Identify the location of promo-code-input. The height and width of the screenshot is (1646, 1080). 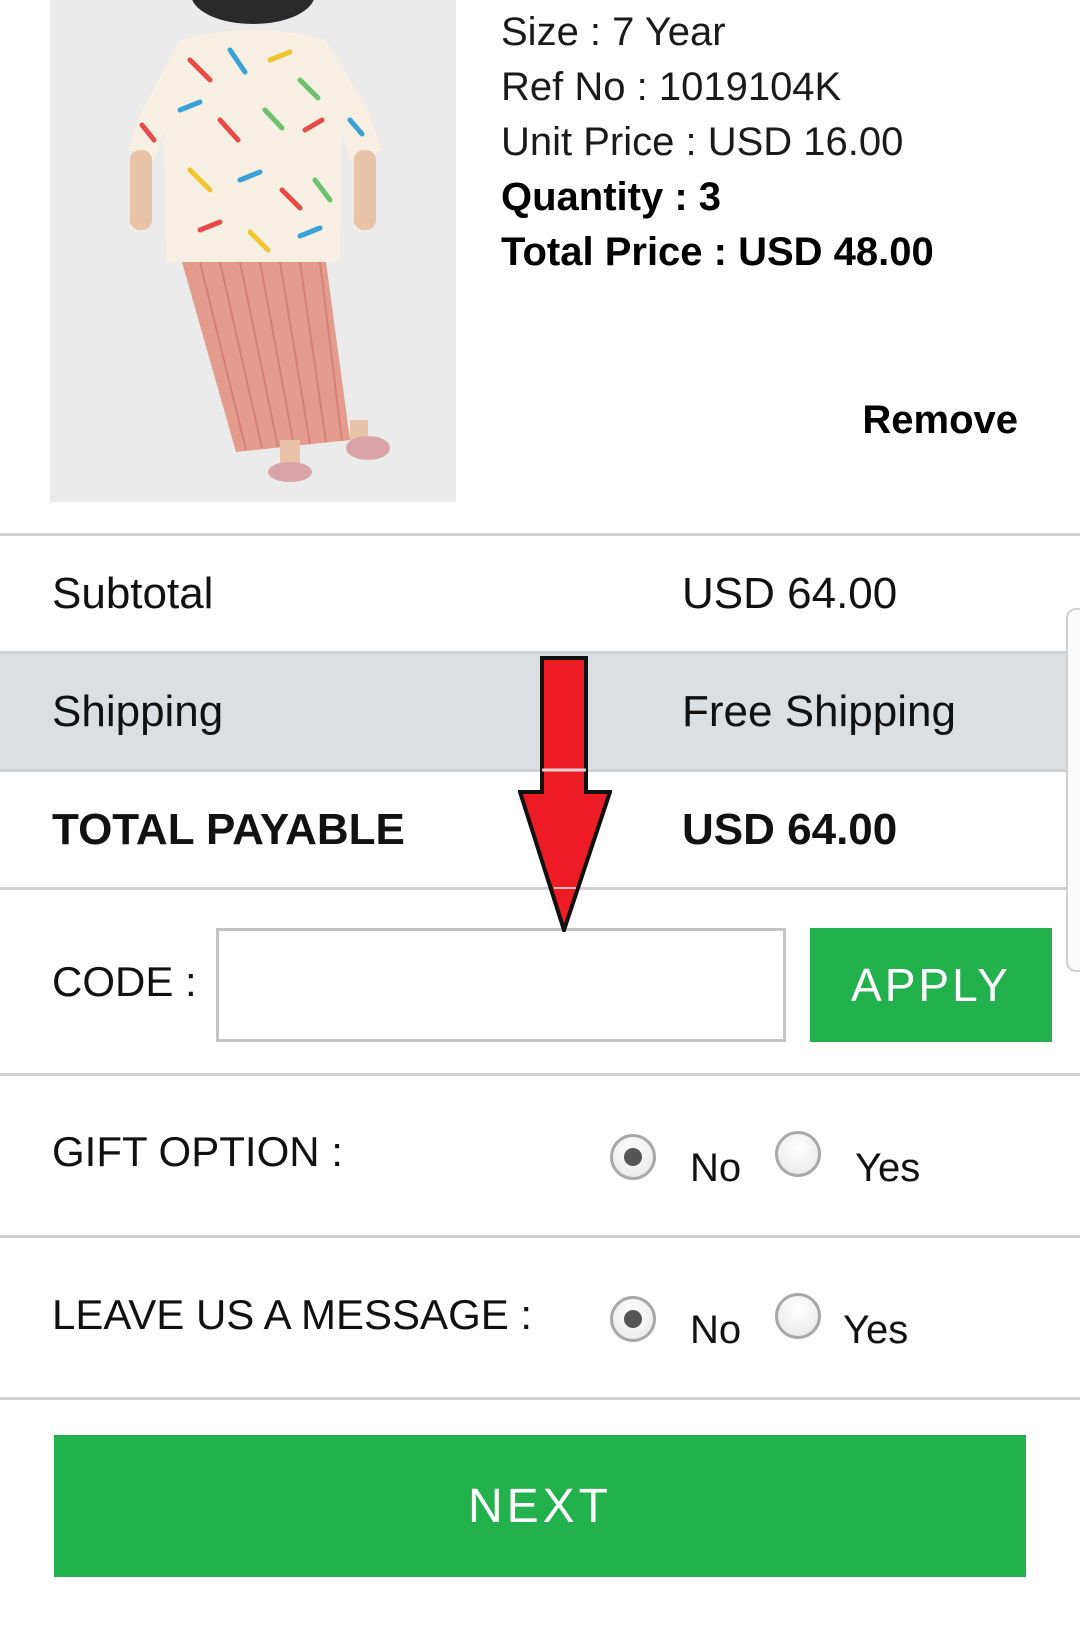
(501, 985).